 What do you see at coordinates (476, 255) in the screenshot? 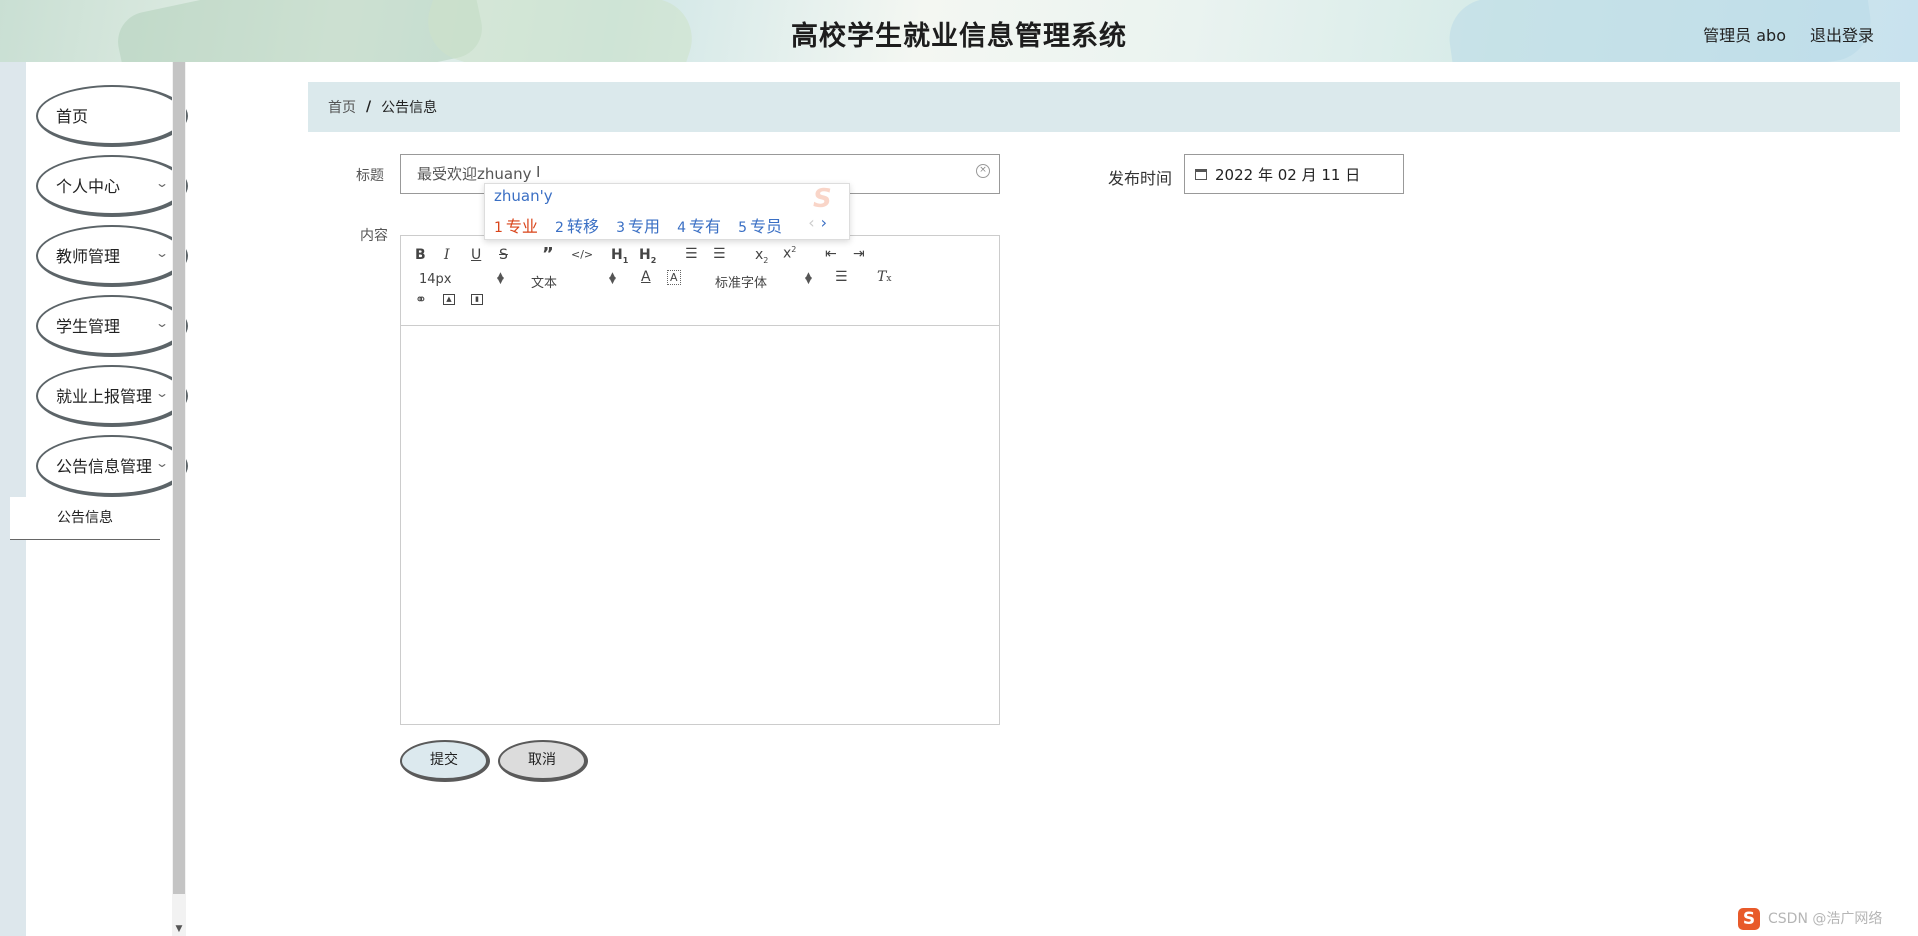
I see `underline-icon: U` at bounding box center [476, 255].